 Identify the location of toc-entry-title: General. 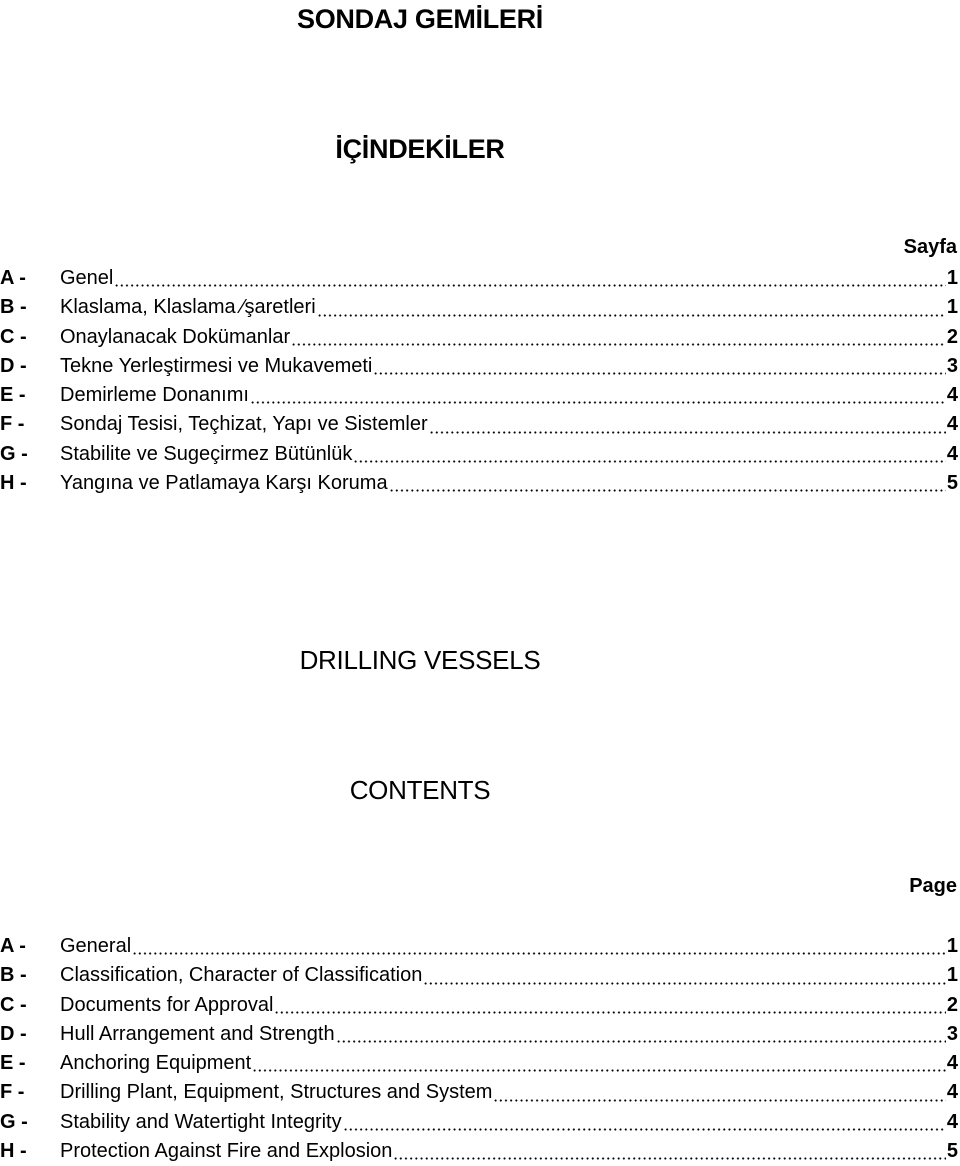
(96, 946).